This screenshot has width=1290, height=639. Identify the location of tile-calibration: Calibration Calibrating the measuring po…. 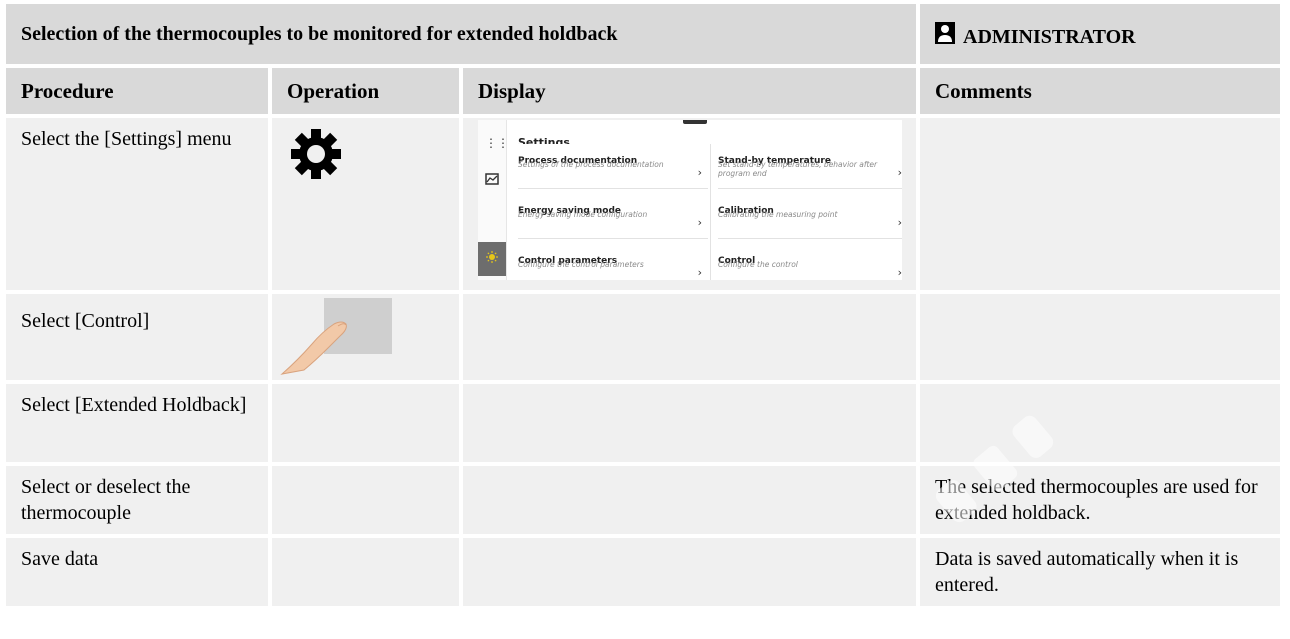
(810, 216).